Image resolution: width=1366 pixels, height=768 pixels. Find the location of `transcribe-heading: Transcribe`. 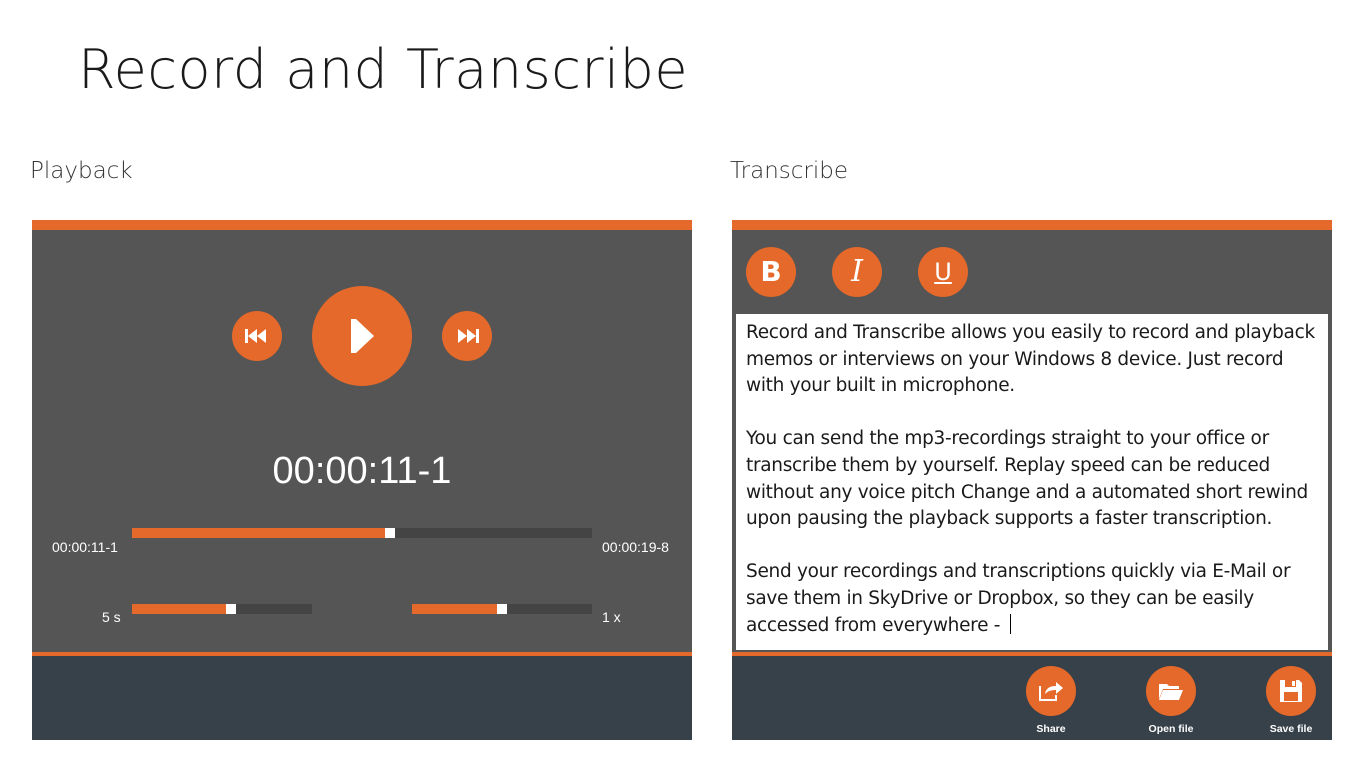

transcribe-heading: Transcribe is located at coordinates (789, 171).